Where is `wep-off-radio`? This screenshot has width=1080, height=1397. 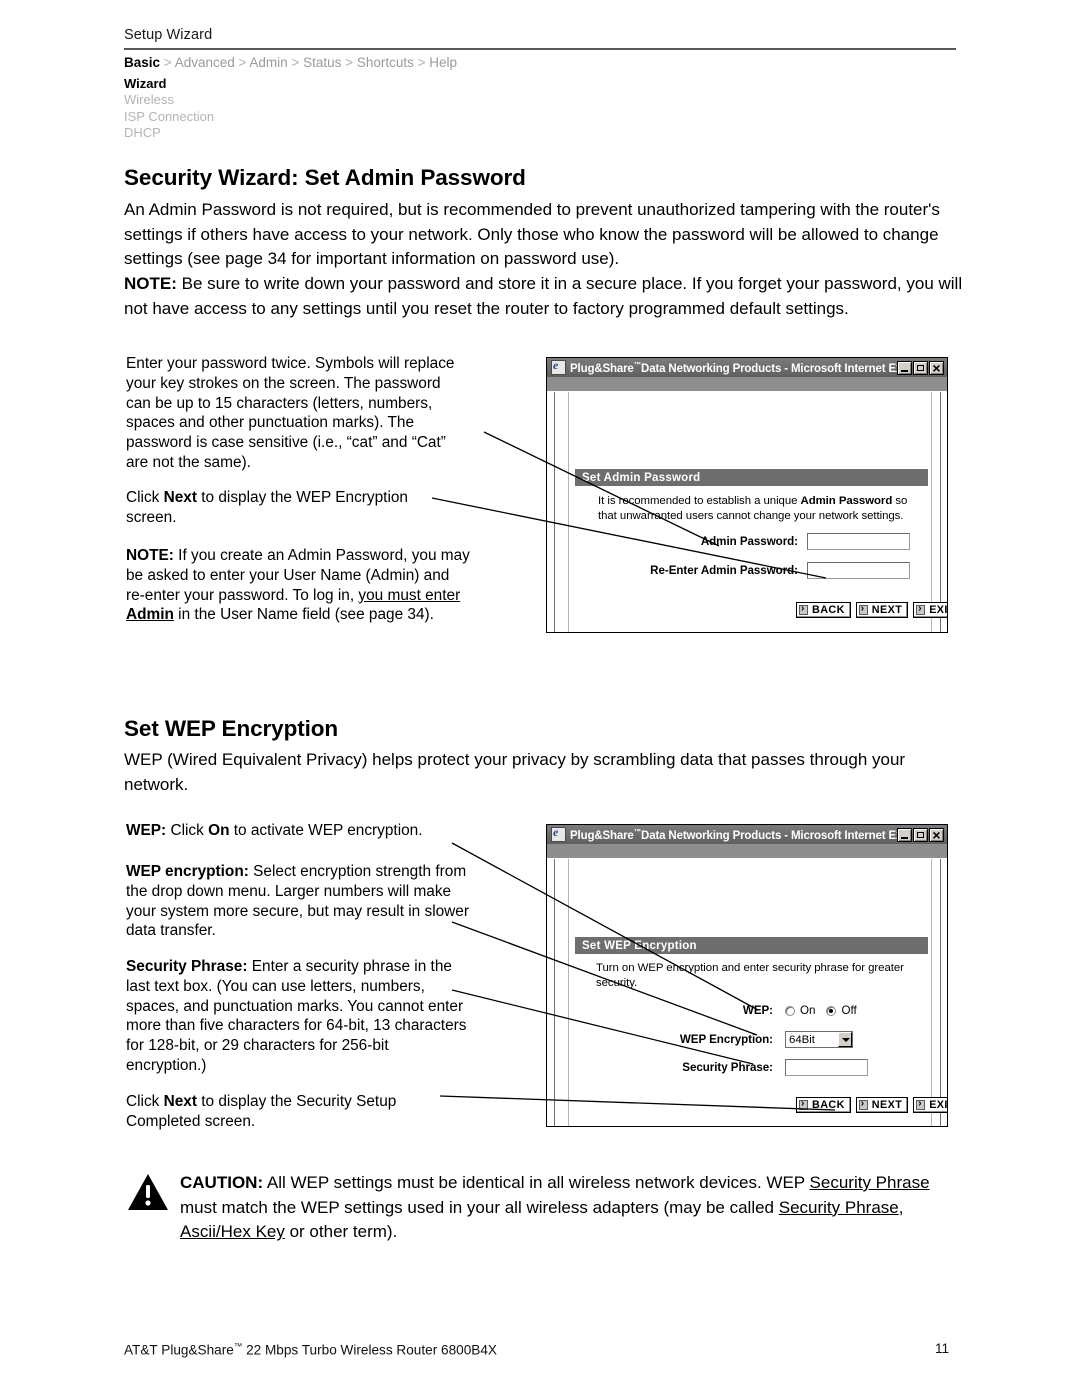 wep-off-radio is located at coordinates (831, 1010).